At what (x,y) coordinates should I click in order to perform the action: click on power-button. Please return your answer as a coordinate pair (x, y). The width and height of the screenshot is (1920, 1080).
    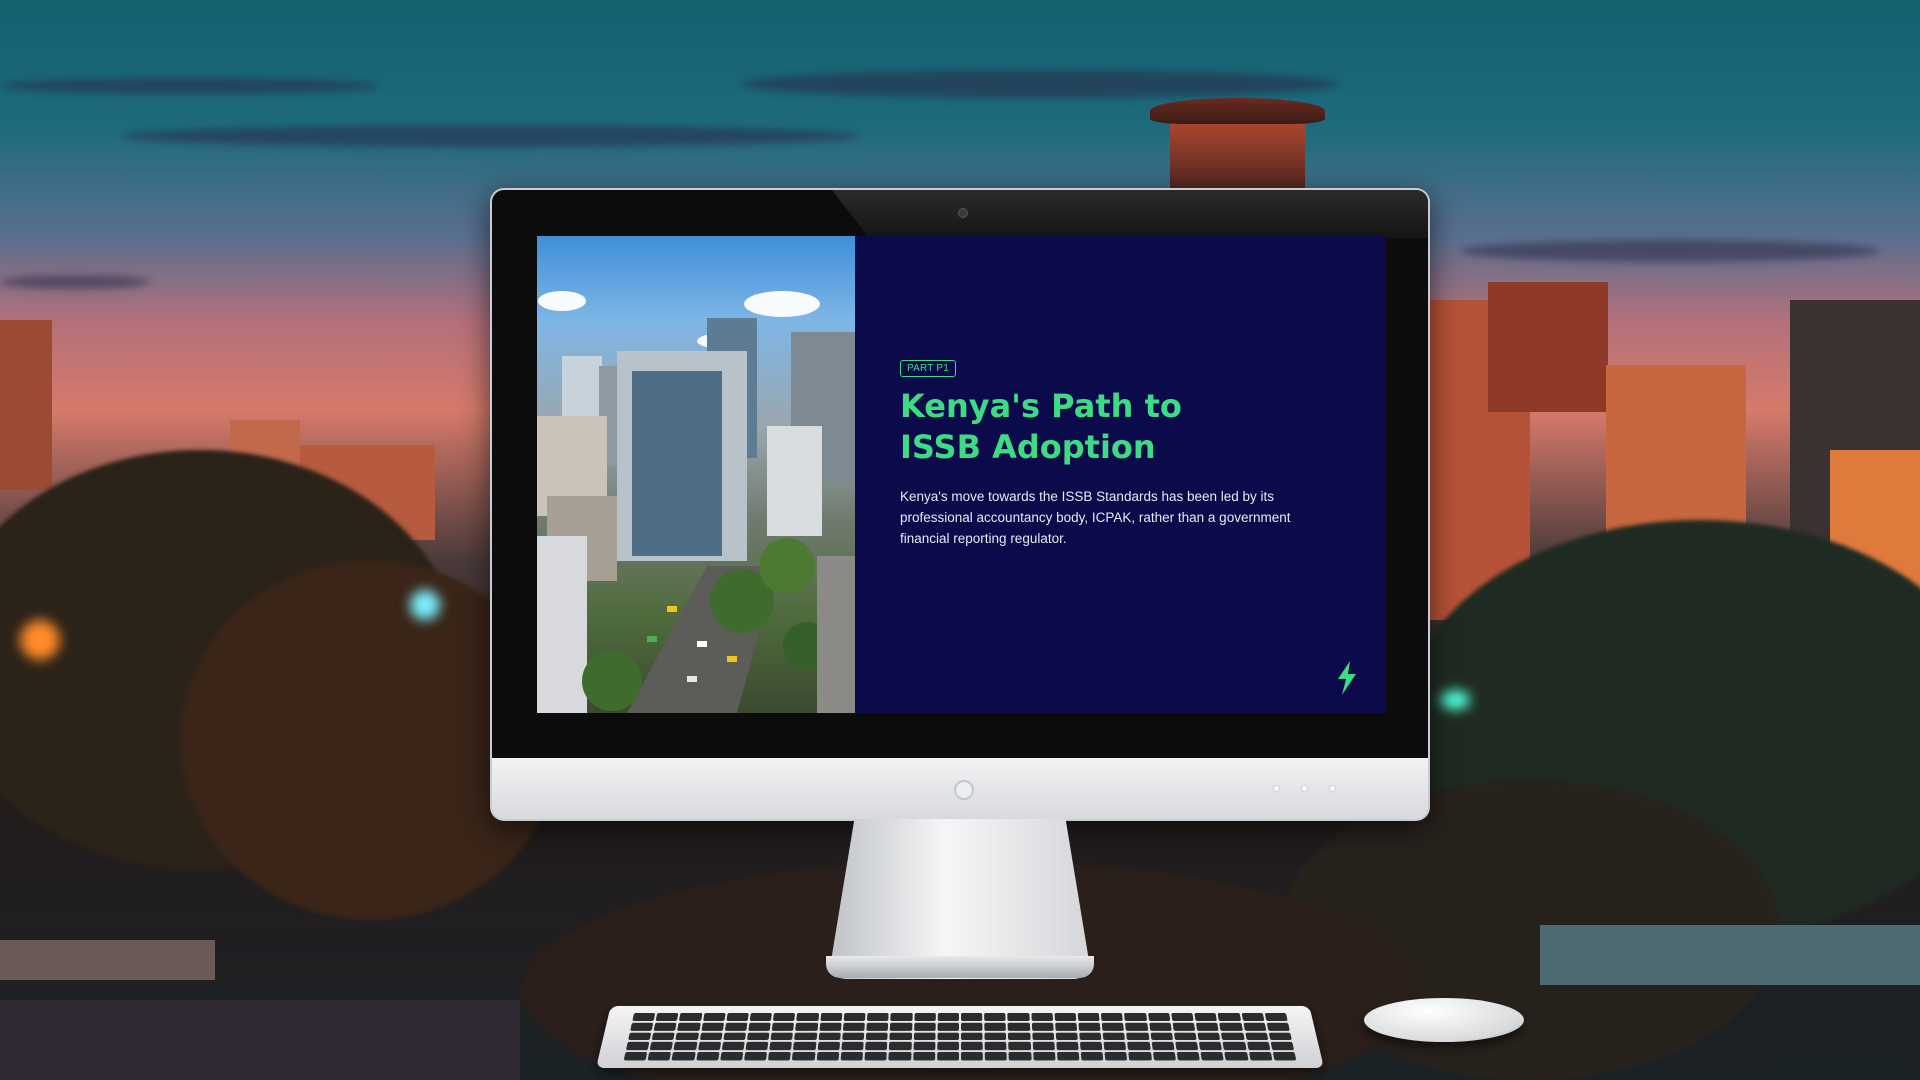
    Looking at the image, I should click on (964, 790).